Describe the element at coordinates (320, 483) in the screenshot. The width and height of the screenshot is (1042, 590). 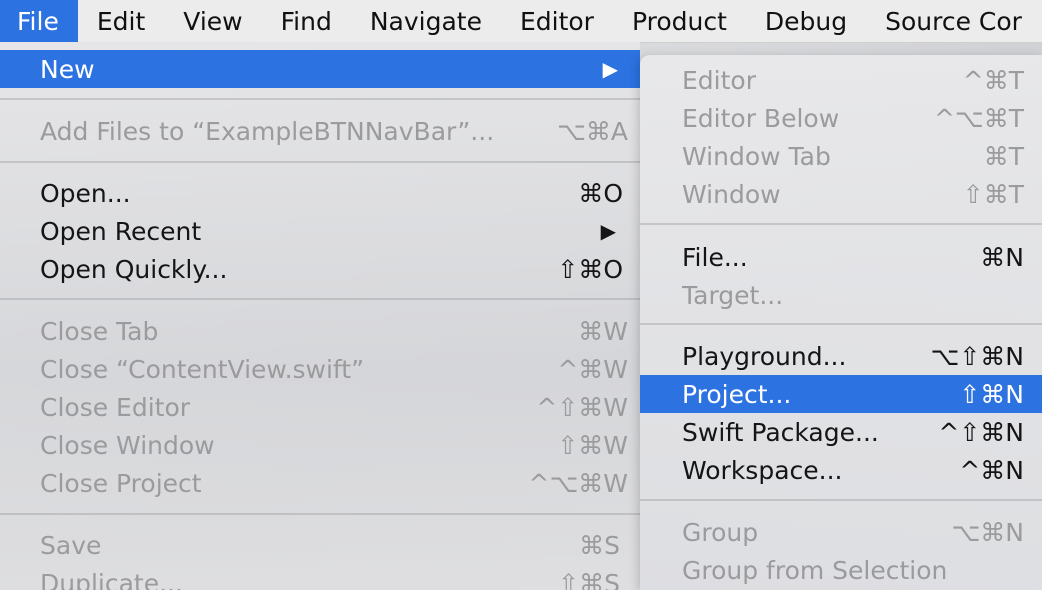
I see `menu-item-close-project: Close Project ^⌥⌘W` at that location.